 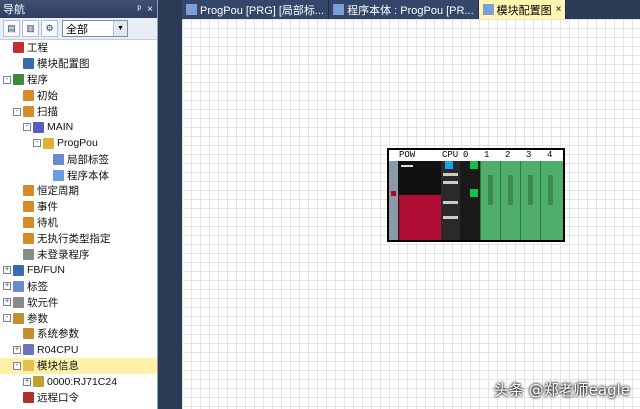 What do you see at coordinates (78, 286) in the screenshot?
I see `tree-item: + 标签` at bounding box center [78, 286].